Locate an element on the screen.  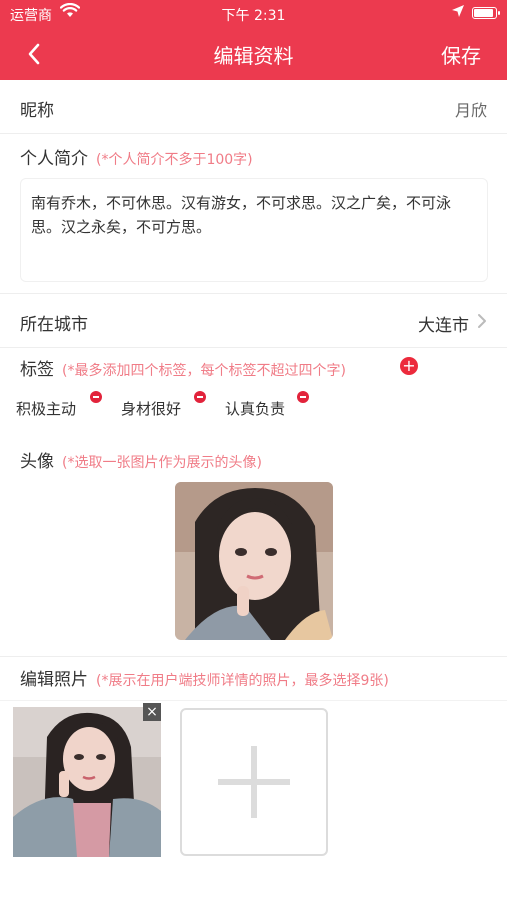
photos-header: 编辑照片 (*展示在用户端技师详情的照片，最多选择9张) is located at coordinates (204, 677).